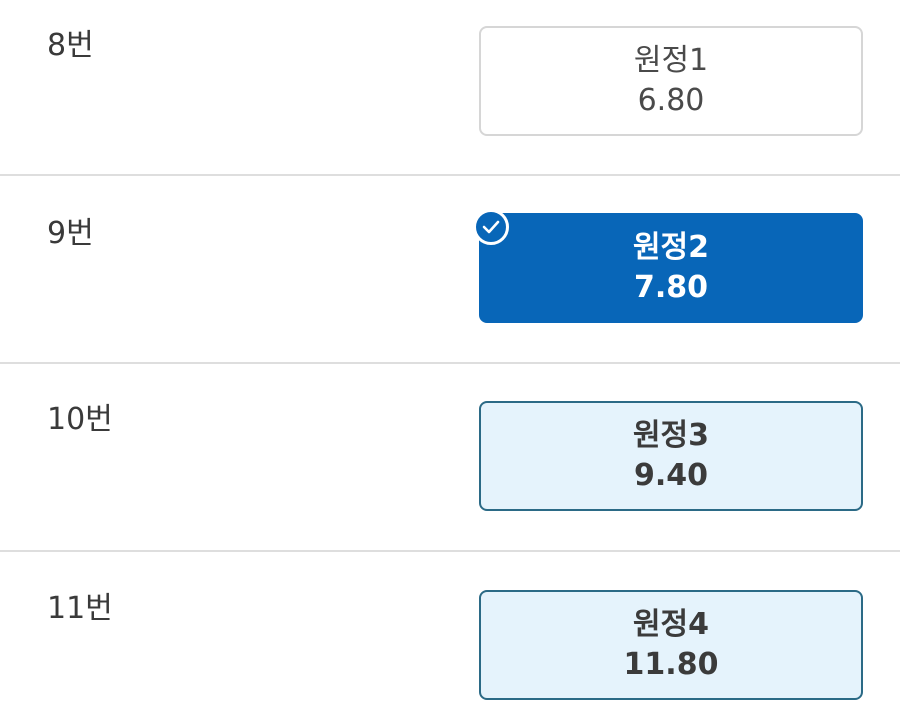 The width and height of the screenshot is (900, 728). I want to click on option-name: 원정4, so click(671, 624).